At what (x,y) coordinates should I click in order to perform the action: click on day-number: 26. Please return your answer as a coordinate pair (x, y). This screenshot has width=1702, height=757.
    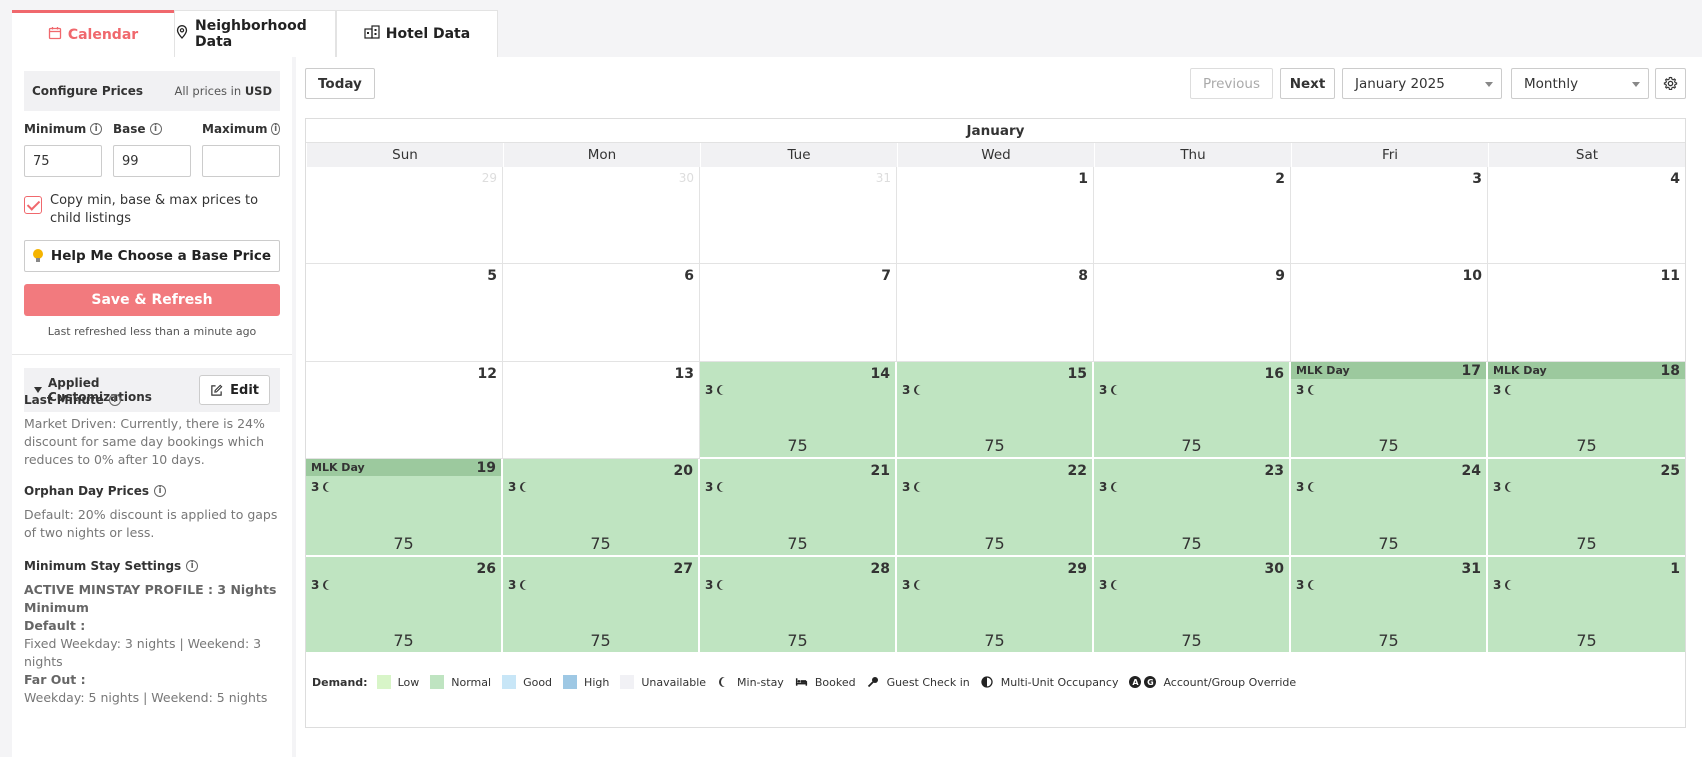
    Looking at the image, I should click on (486, 568).